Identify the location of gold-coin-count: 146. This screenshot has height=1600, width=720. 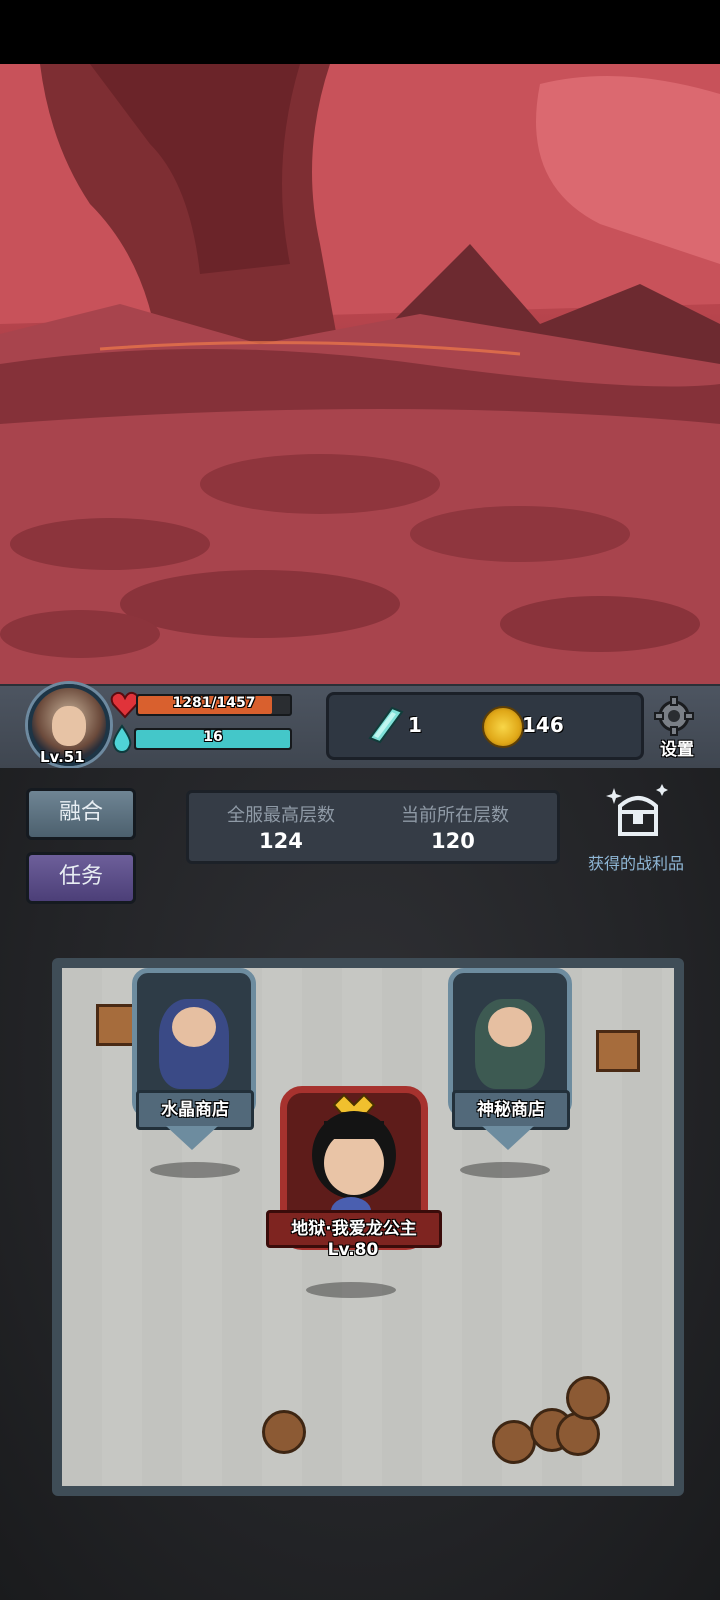
(543, 725).